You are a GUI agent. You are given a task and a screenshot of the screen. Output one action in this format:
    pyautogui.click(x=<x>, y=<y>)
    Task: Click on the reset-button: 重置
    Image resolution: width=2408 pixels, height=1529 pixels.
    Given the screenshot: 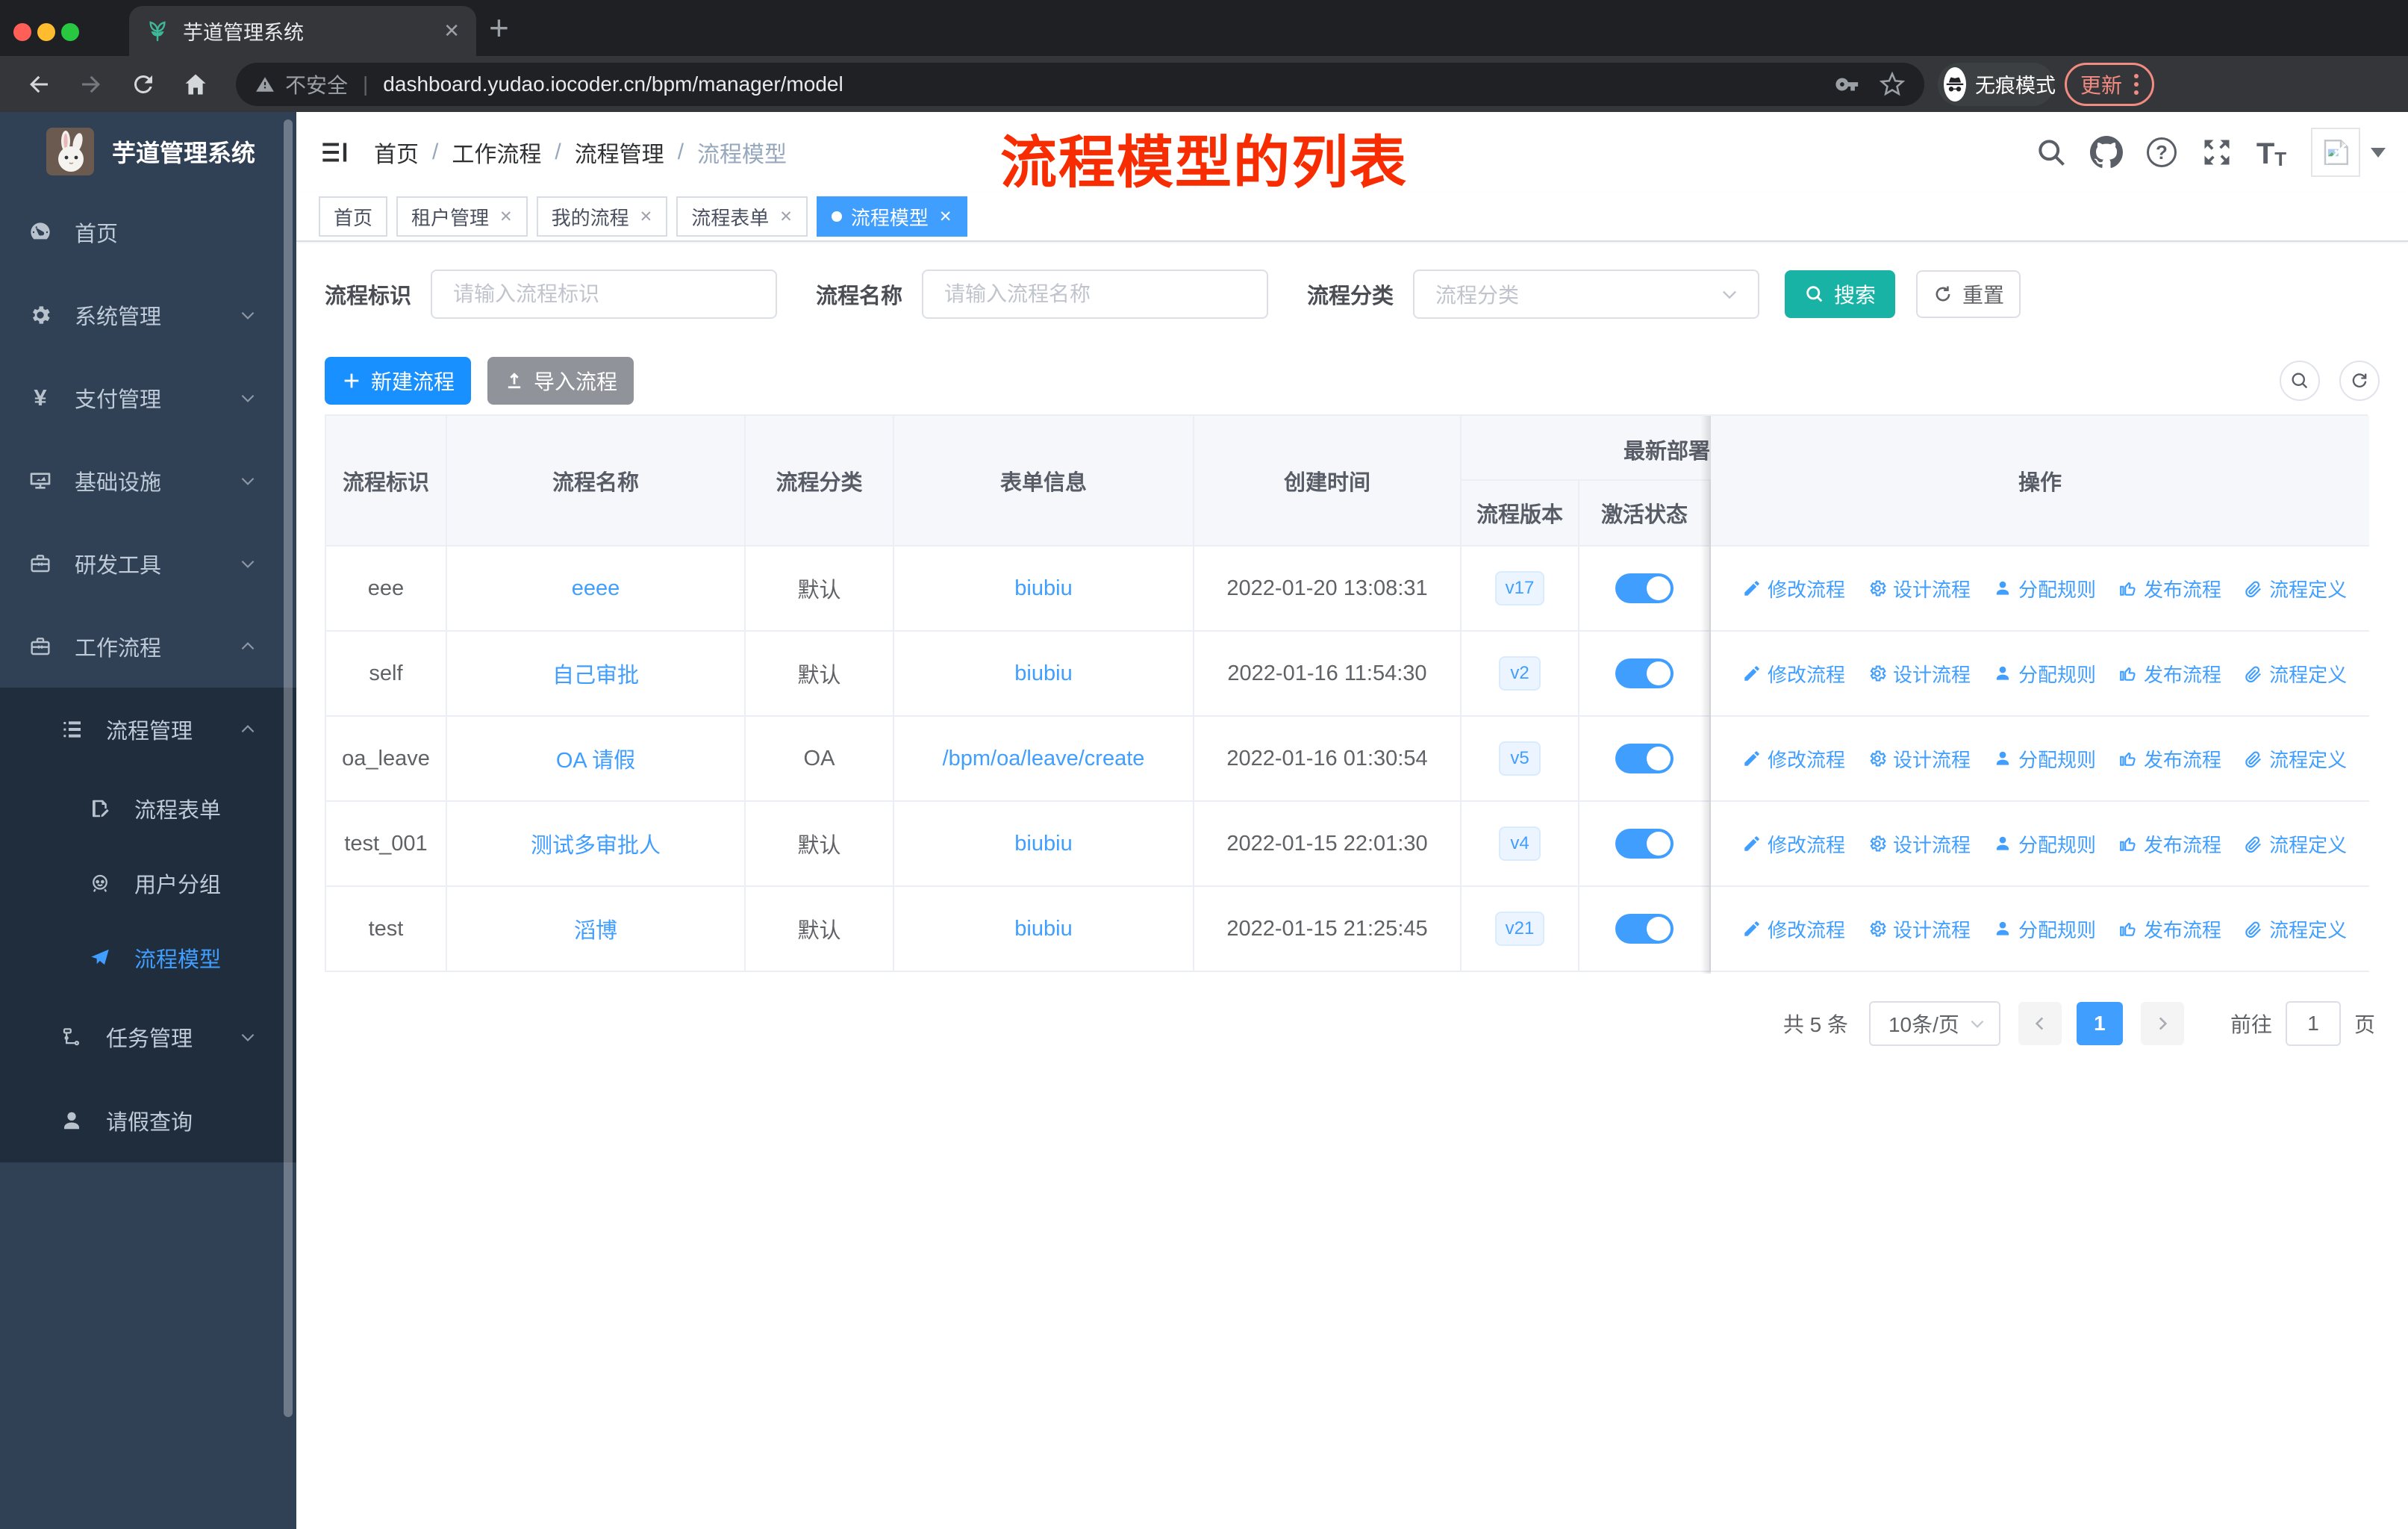 What is the action you would take?
    pyautogui.click(x=1968, y=294)
    